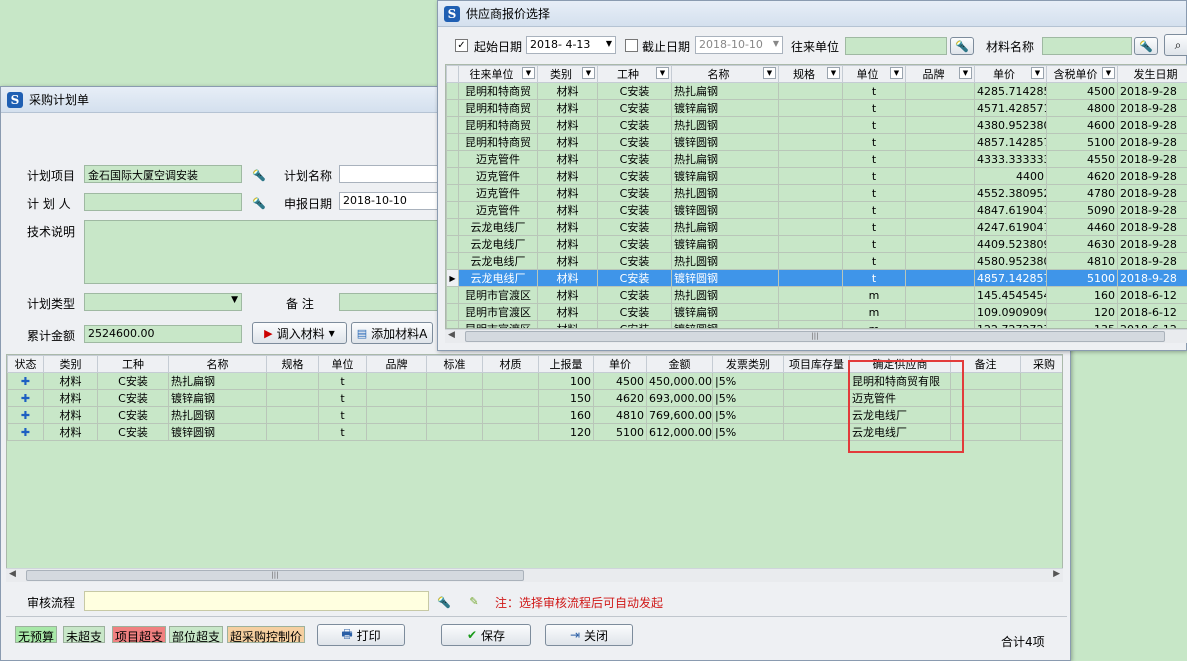 The height and width of the screenshot is (661, 1187). I want to click on material-field, so click(1087, 46).